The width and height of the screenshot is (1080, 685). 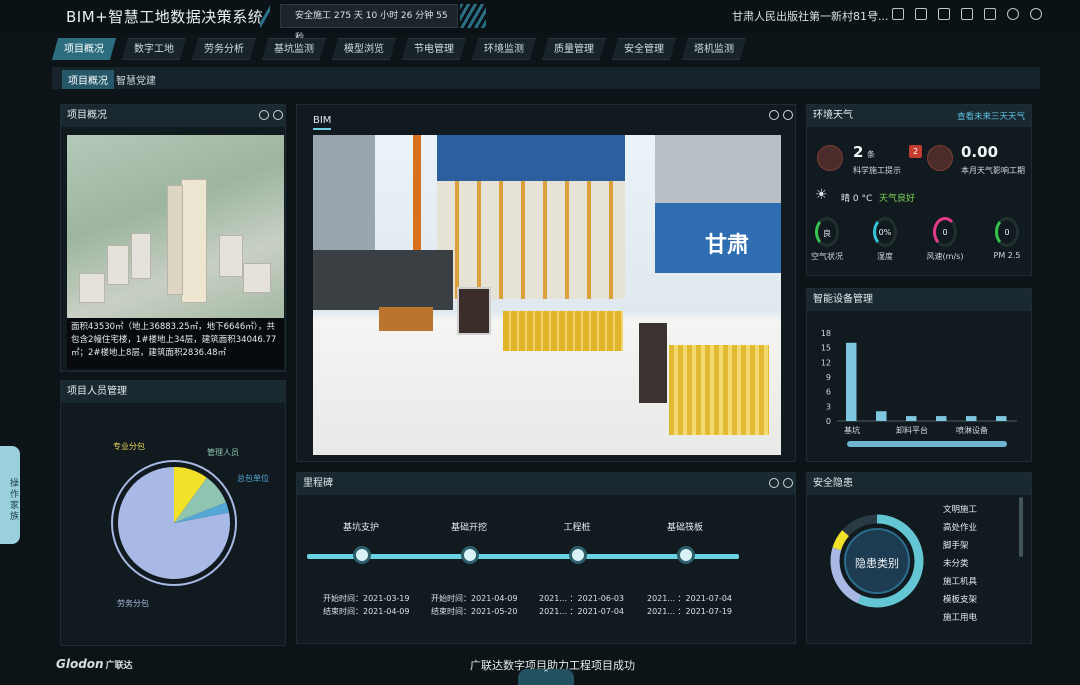 I want to click on tab-model-browse: 模型浏览, so click(x=364, y=49).